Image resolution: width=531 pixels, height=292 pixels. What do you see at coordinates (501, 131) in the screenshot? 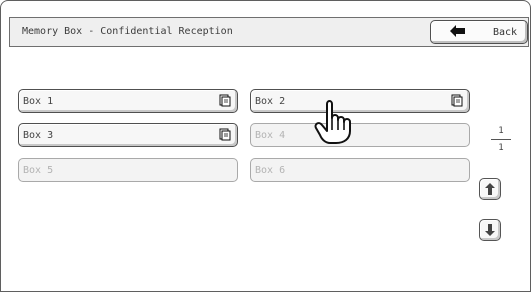
I see `current-page-number: 1` at bounding box center [501, 131].